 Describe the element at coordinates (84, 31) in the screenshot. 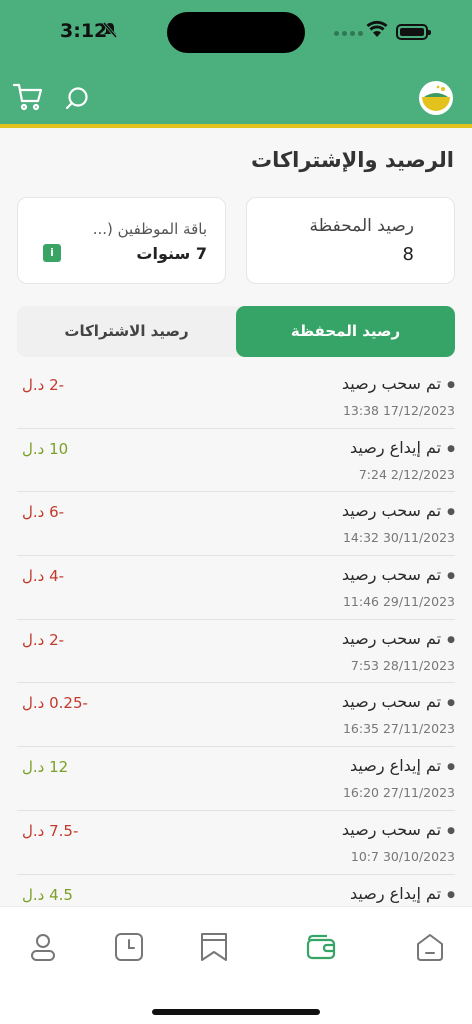

I see `status-time: 3:12` at that location.